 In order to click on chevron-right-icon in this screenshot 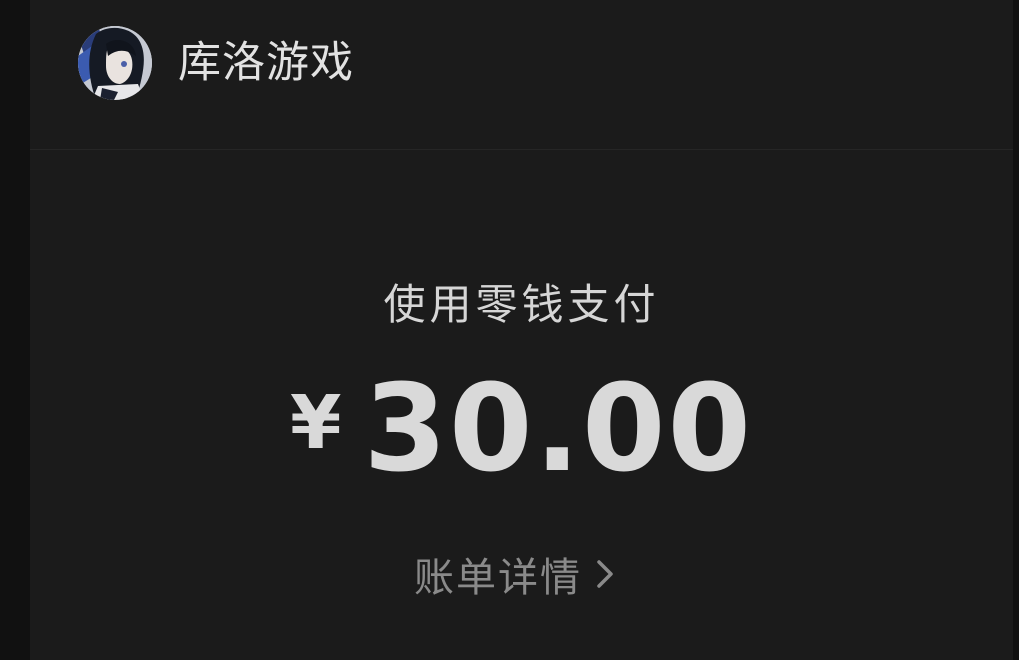, I will do `click(605, 574)`.